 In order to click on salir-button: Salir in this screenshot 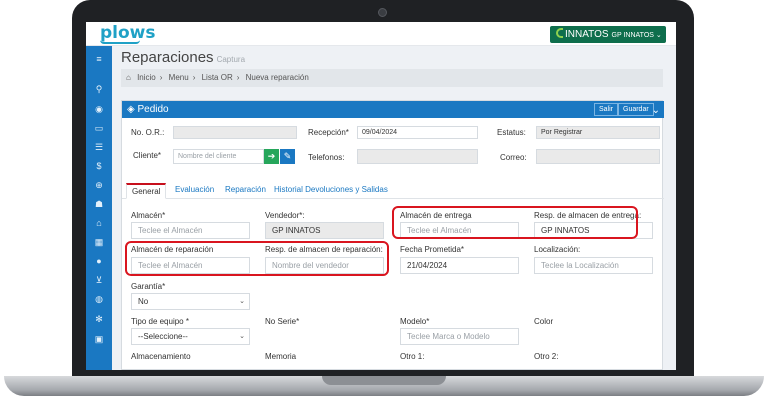, I will do `click(606, 109)`.